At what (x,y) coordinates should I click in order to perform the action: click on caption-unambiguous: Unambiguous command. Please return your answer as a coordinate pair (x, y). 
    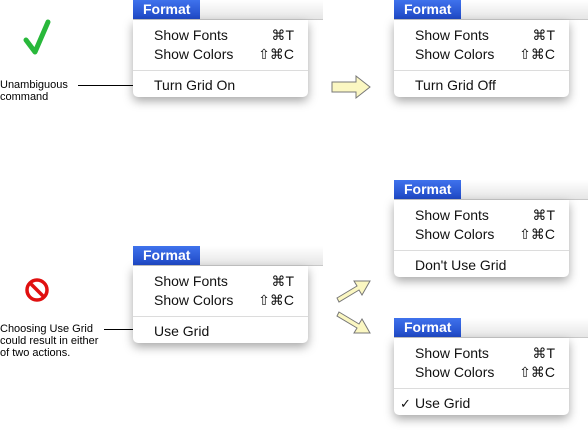
    Looking at the image, I should click on (34, 91).